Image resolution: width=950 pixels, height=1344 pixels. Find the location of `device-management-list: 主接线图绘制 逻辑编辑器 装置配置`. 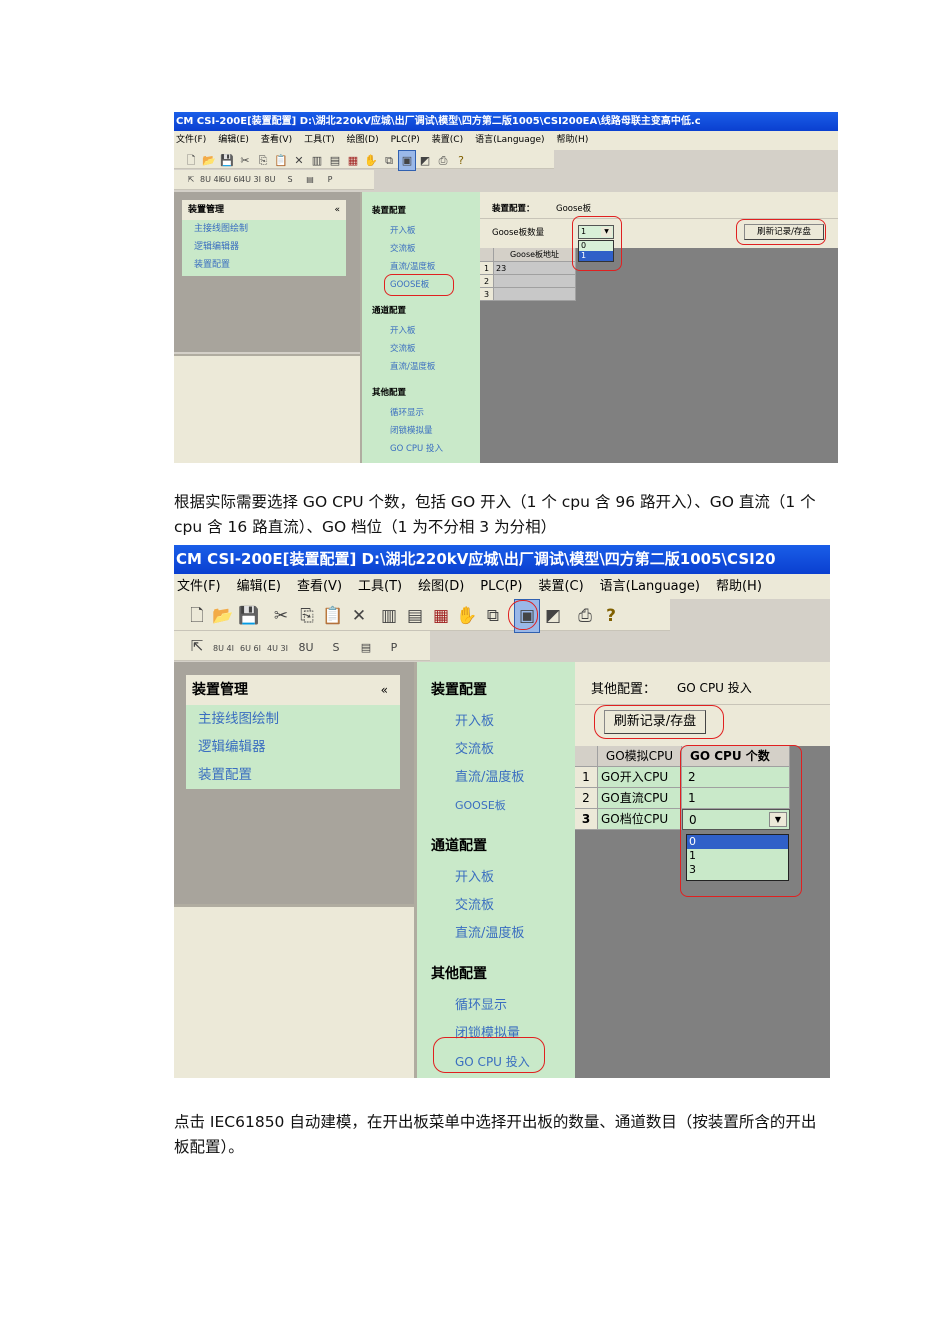

device-management-list: 主接线图绘制 逻辑编辑器 装置配置 is located at coordinates (293, 747).